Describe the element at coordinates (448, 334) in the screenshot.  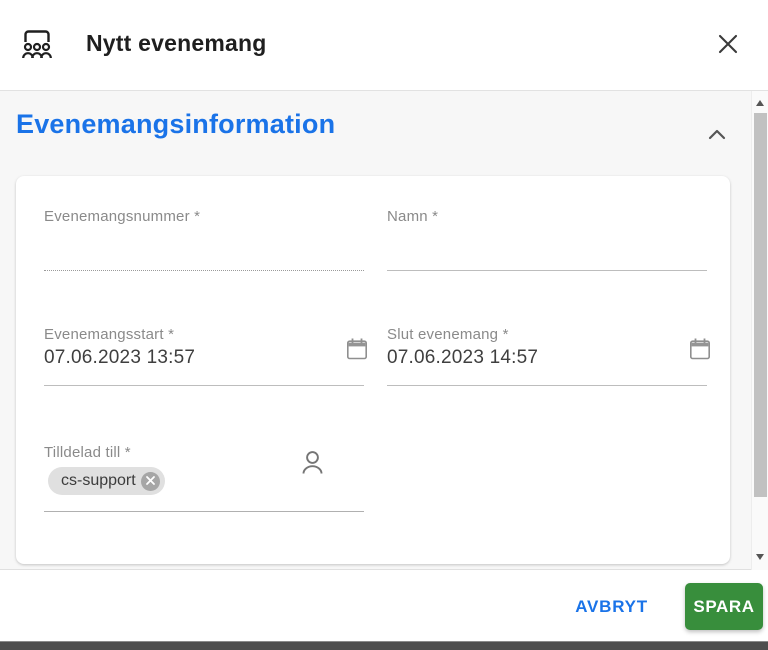
I see `event-end-label: Slut evenemang *` at that location.